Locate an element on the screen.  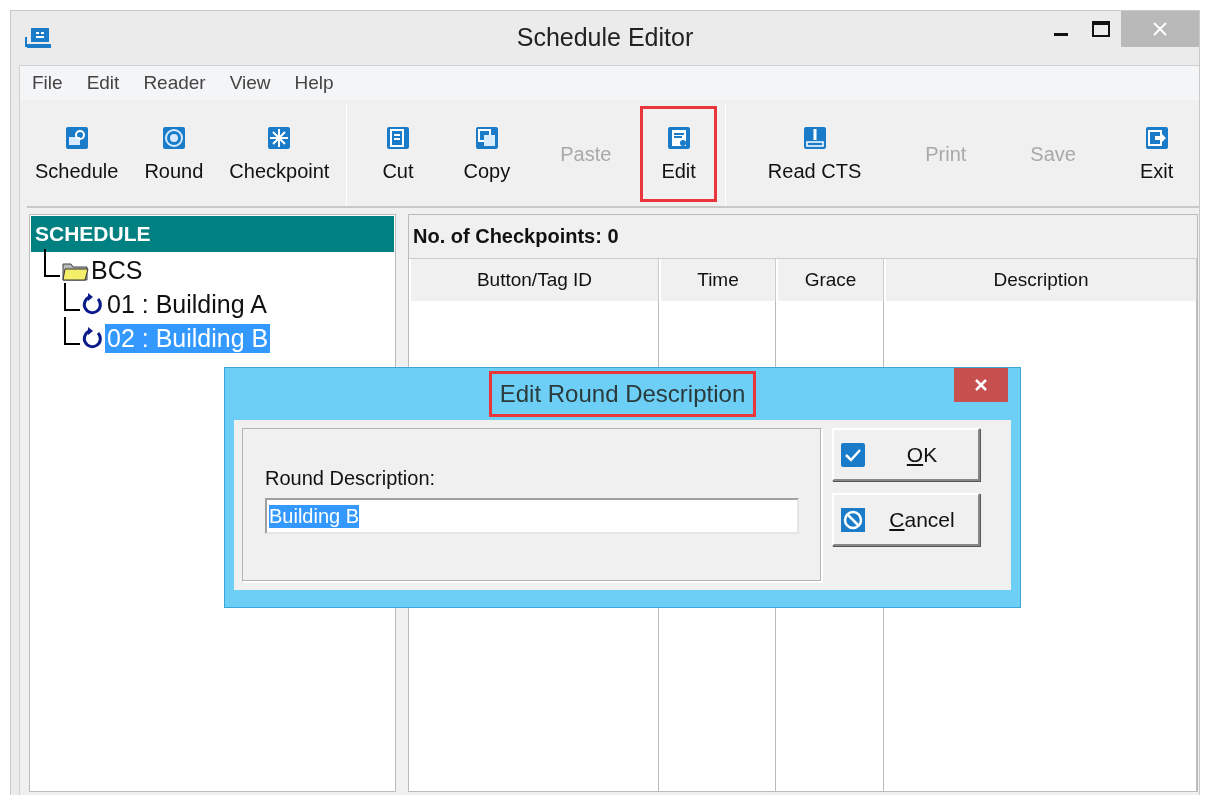
column-header: Grace is located at coordinates (830, 280).